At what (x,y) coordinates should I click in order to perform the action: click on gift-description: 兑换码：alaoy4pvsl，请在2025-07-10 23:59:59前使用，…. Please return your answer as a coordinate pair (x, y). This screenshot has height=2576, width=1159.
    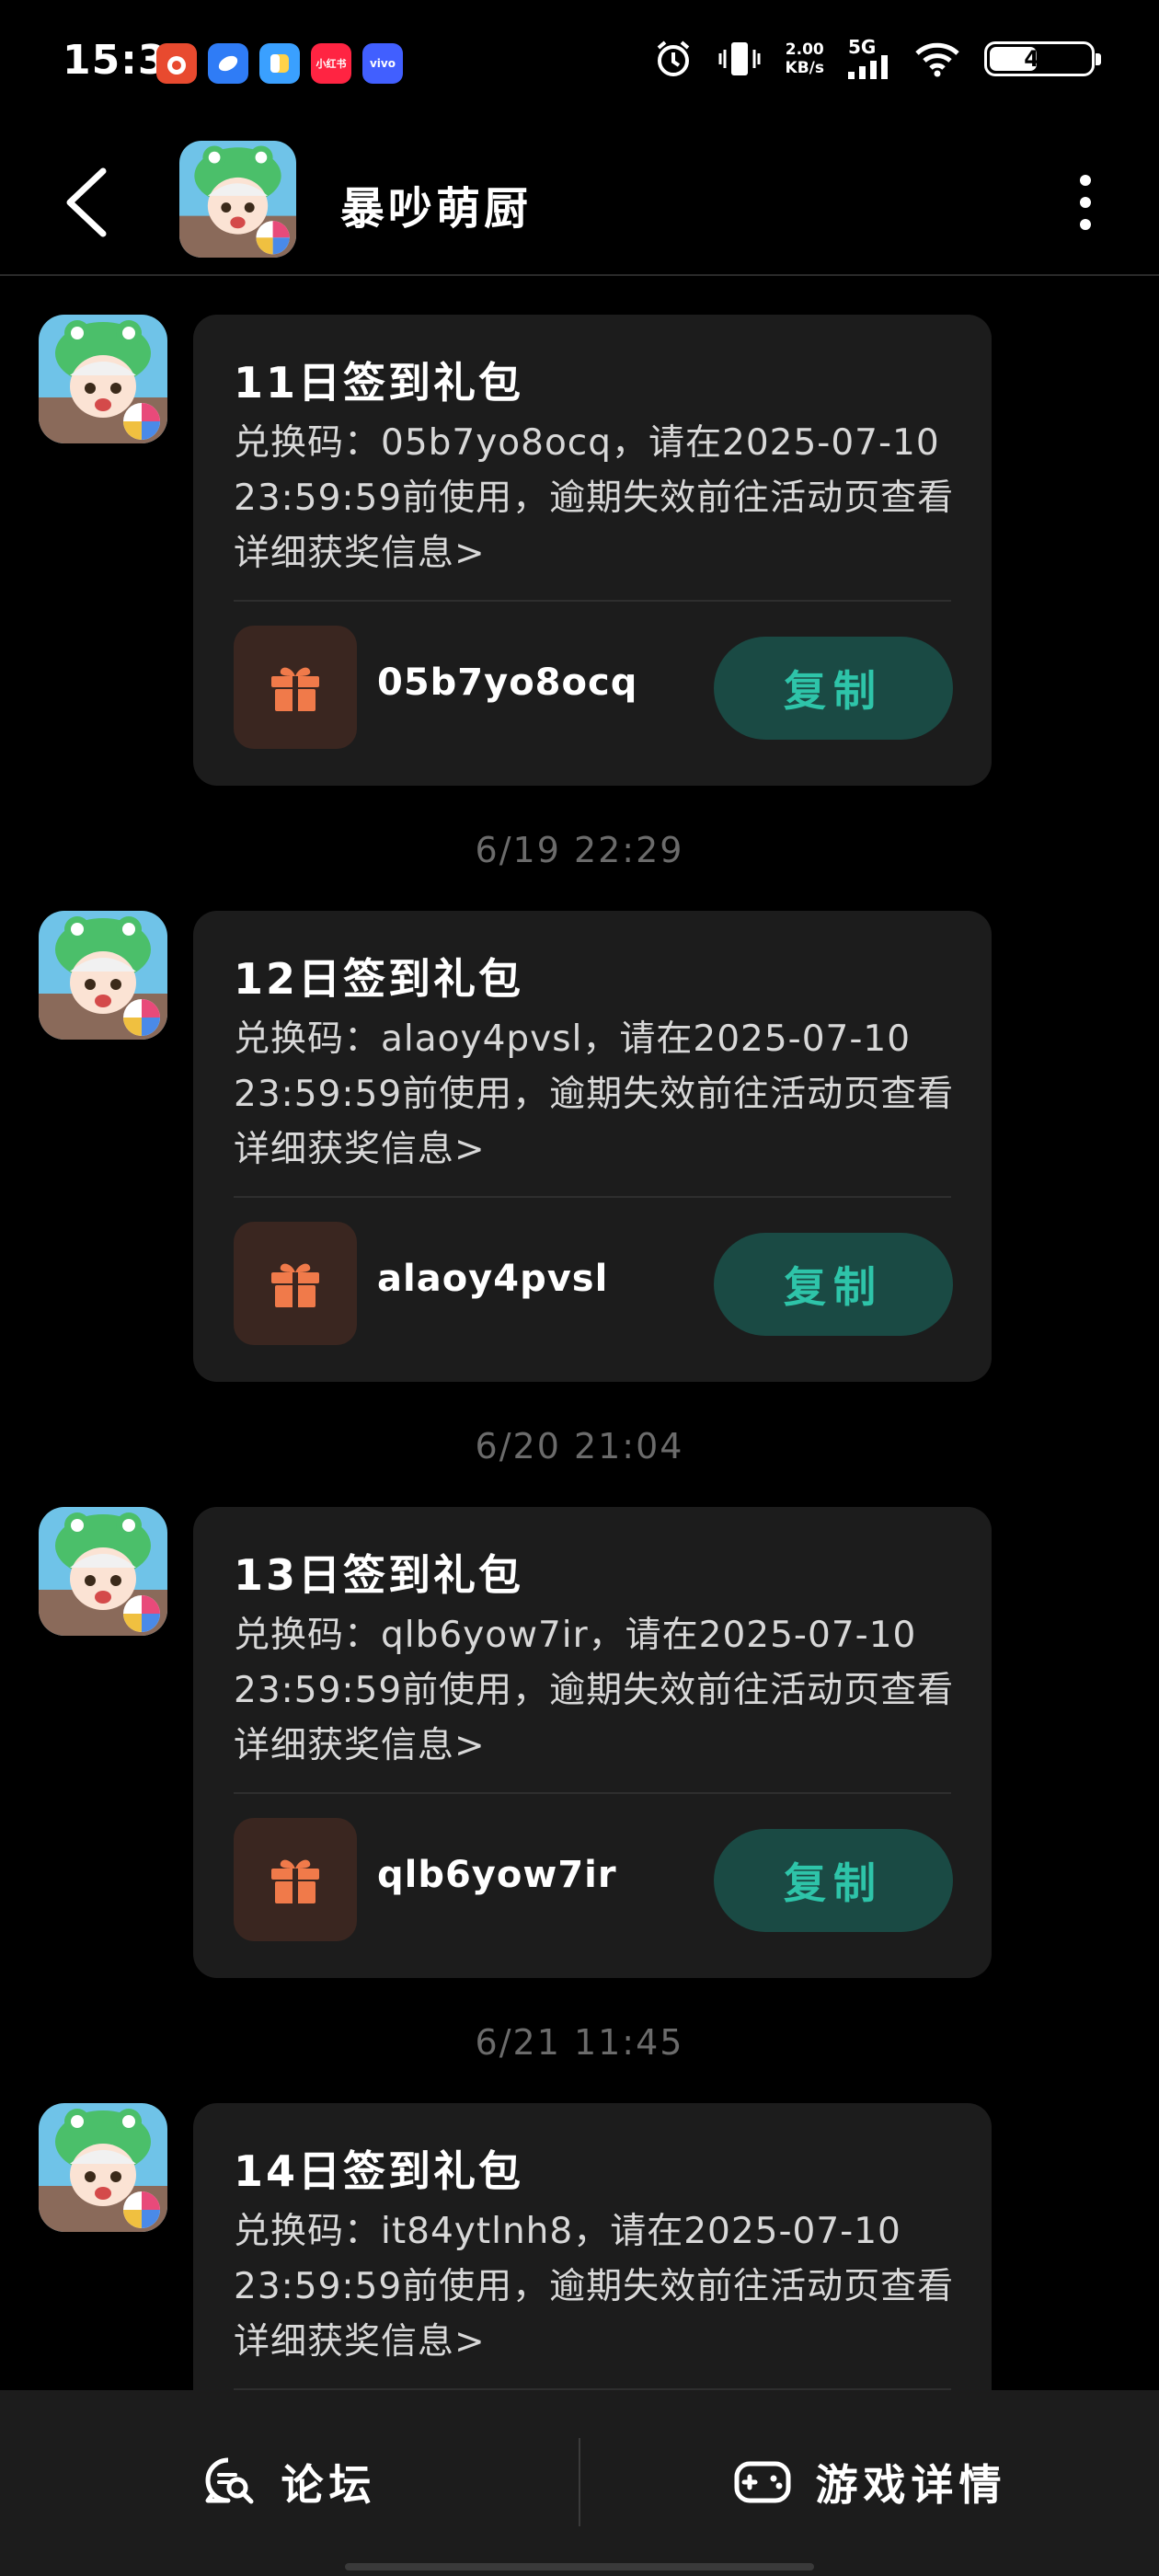
    Looking at the image, I should click on (597, 1095).